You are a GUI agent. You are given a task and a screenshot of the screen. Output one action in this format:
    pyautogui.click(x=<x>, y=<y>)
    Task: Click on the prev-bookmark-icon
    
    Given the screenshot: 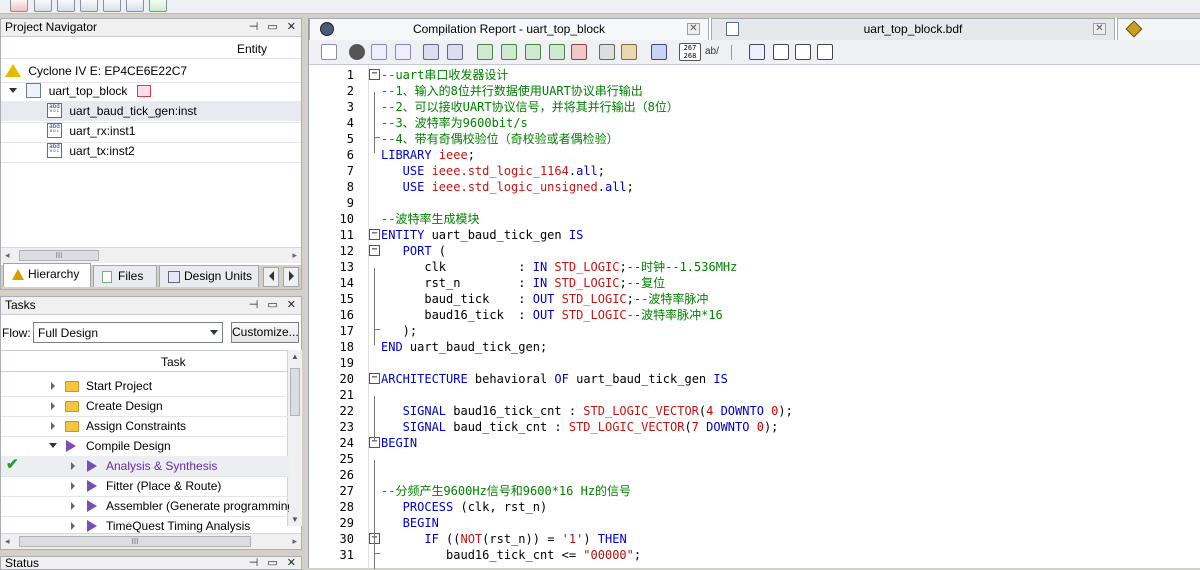 What is the action you would take?
    pyautogui.click(x=509, y=52)
    